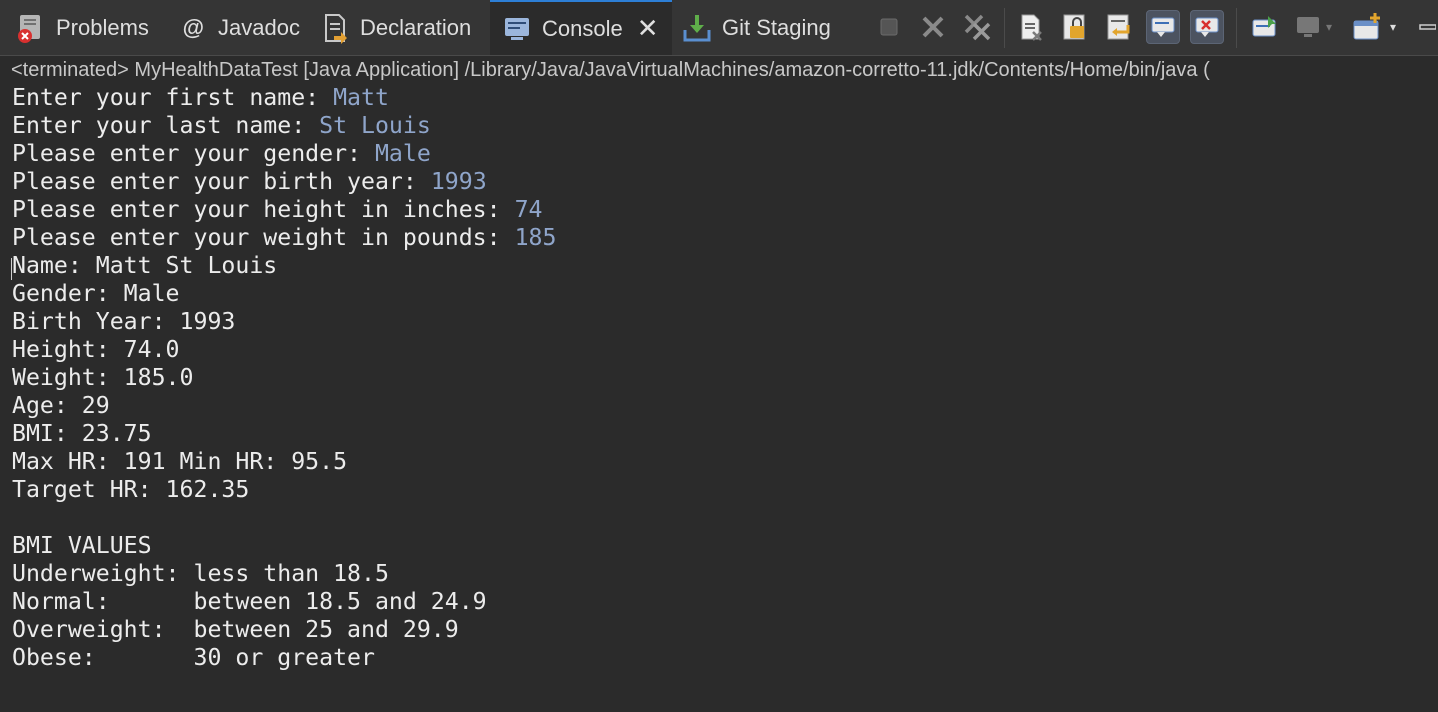  I want to click on tab-javadoc: @ Javadoc, so click(238, 27).